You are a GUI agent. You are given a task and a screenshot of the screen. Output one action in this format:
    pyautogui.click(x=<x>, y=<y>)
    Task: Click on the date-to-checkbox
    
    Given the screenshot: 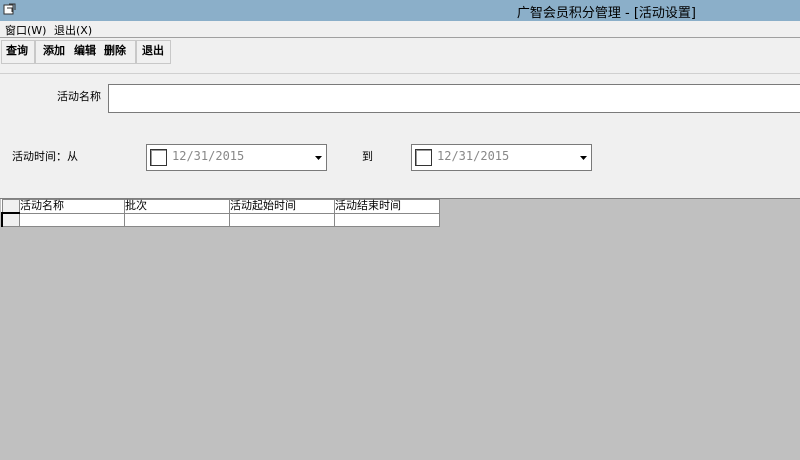 What is the action you would take?
    pyautogui.click(x=423, y=157)
    